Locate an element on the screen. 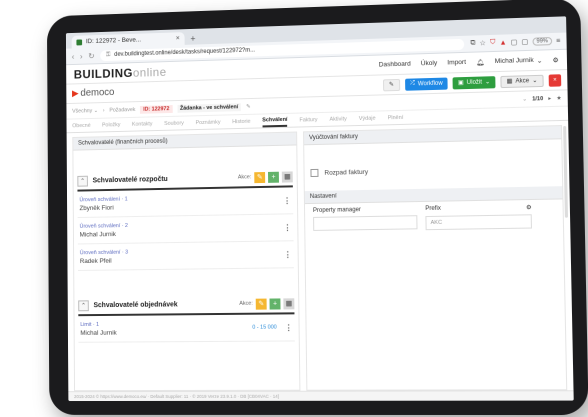  breadcrumb-item: Všechny ⌄ is located at coordinates (85, 111).